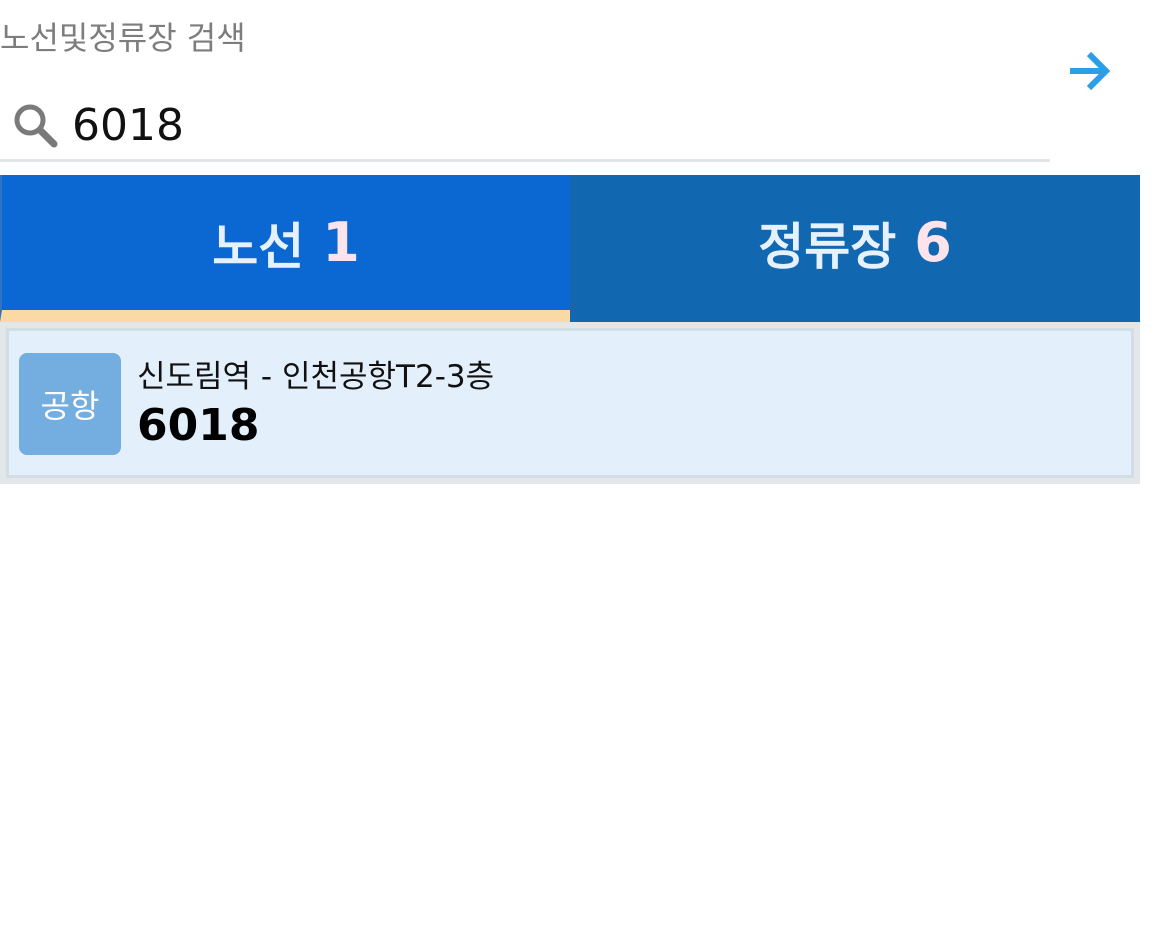  I want to click on tab-routes: 노선 1, so click(285, 248).